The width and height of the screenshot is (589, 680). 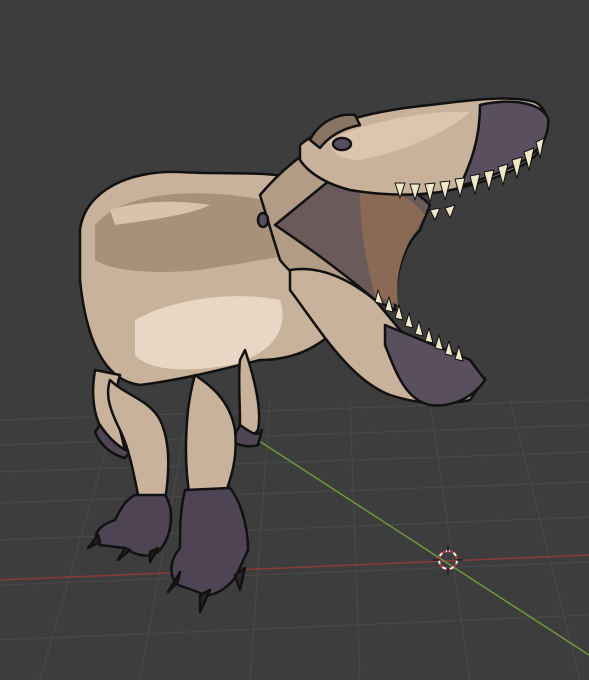 What do you see at coordinates (342, 144) in the screenshot?
I see `eye-right` at bounding box center [342, 144].